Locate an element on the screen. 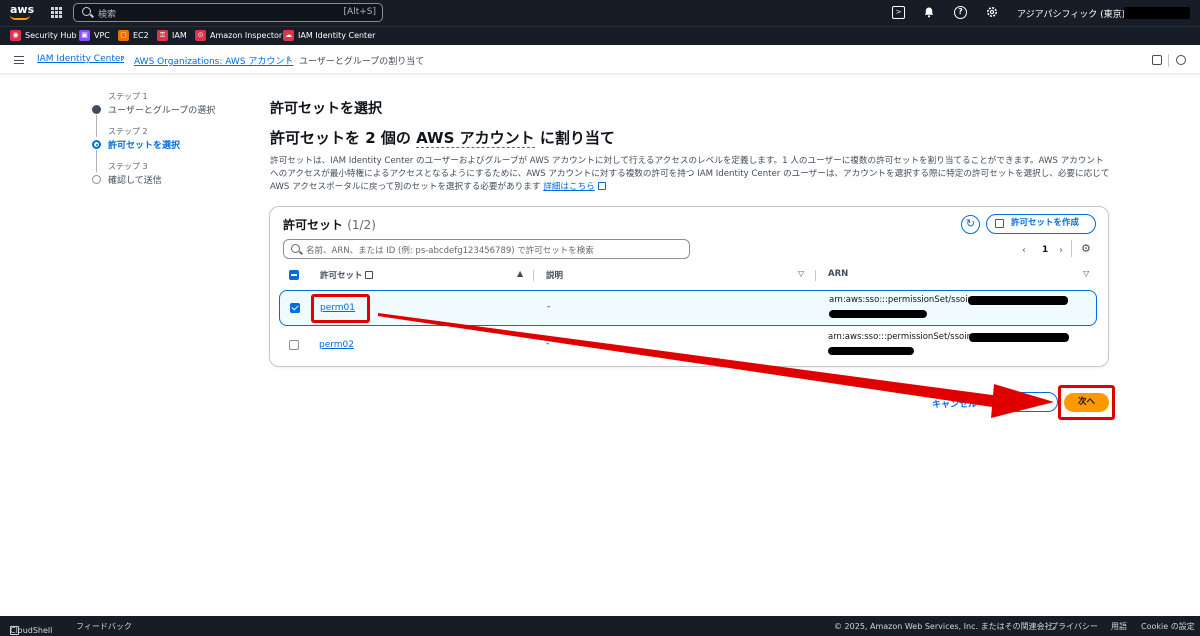  footer-feedback: フィードバック is located at coordinates (104, 626).